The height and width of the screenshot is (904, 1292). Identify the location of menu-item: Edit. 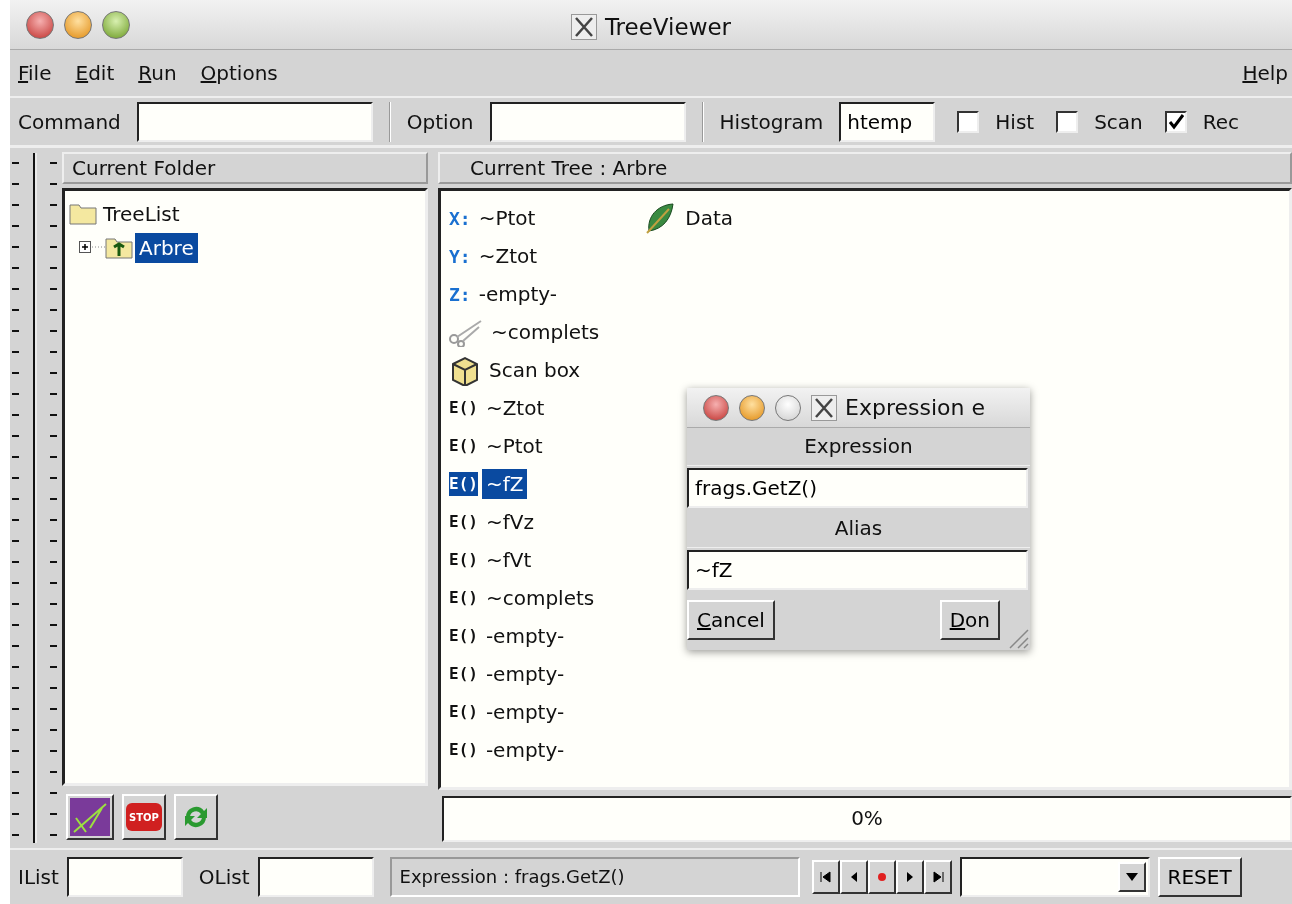
(95, 73).